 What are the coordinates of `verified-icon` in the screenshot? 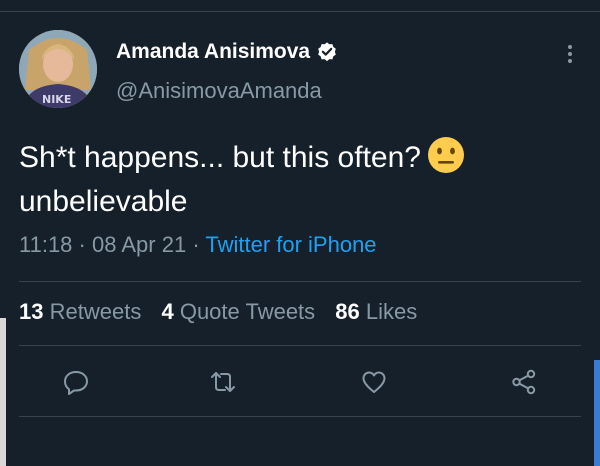 It's located at (327, 52).